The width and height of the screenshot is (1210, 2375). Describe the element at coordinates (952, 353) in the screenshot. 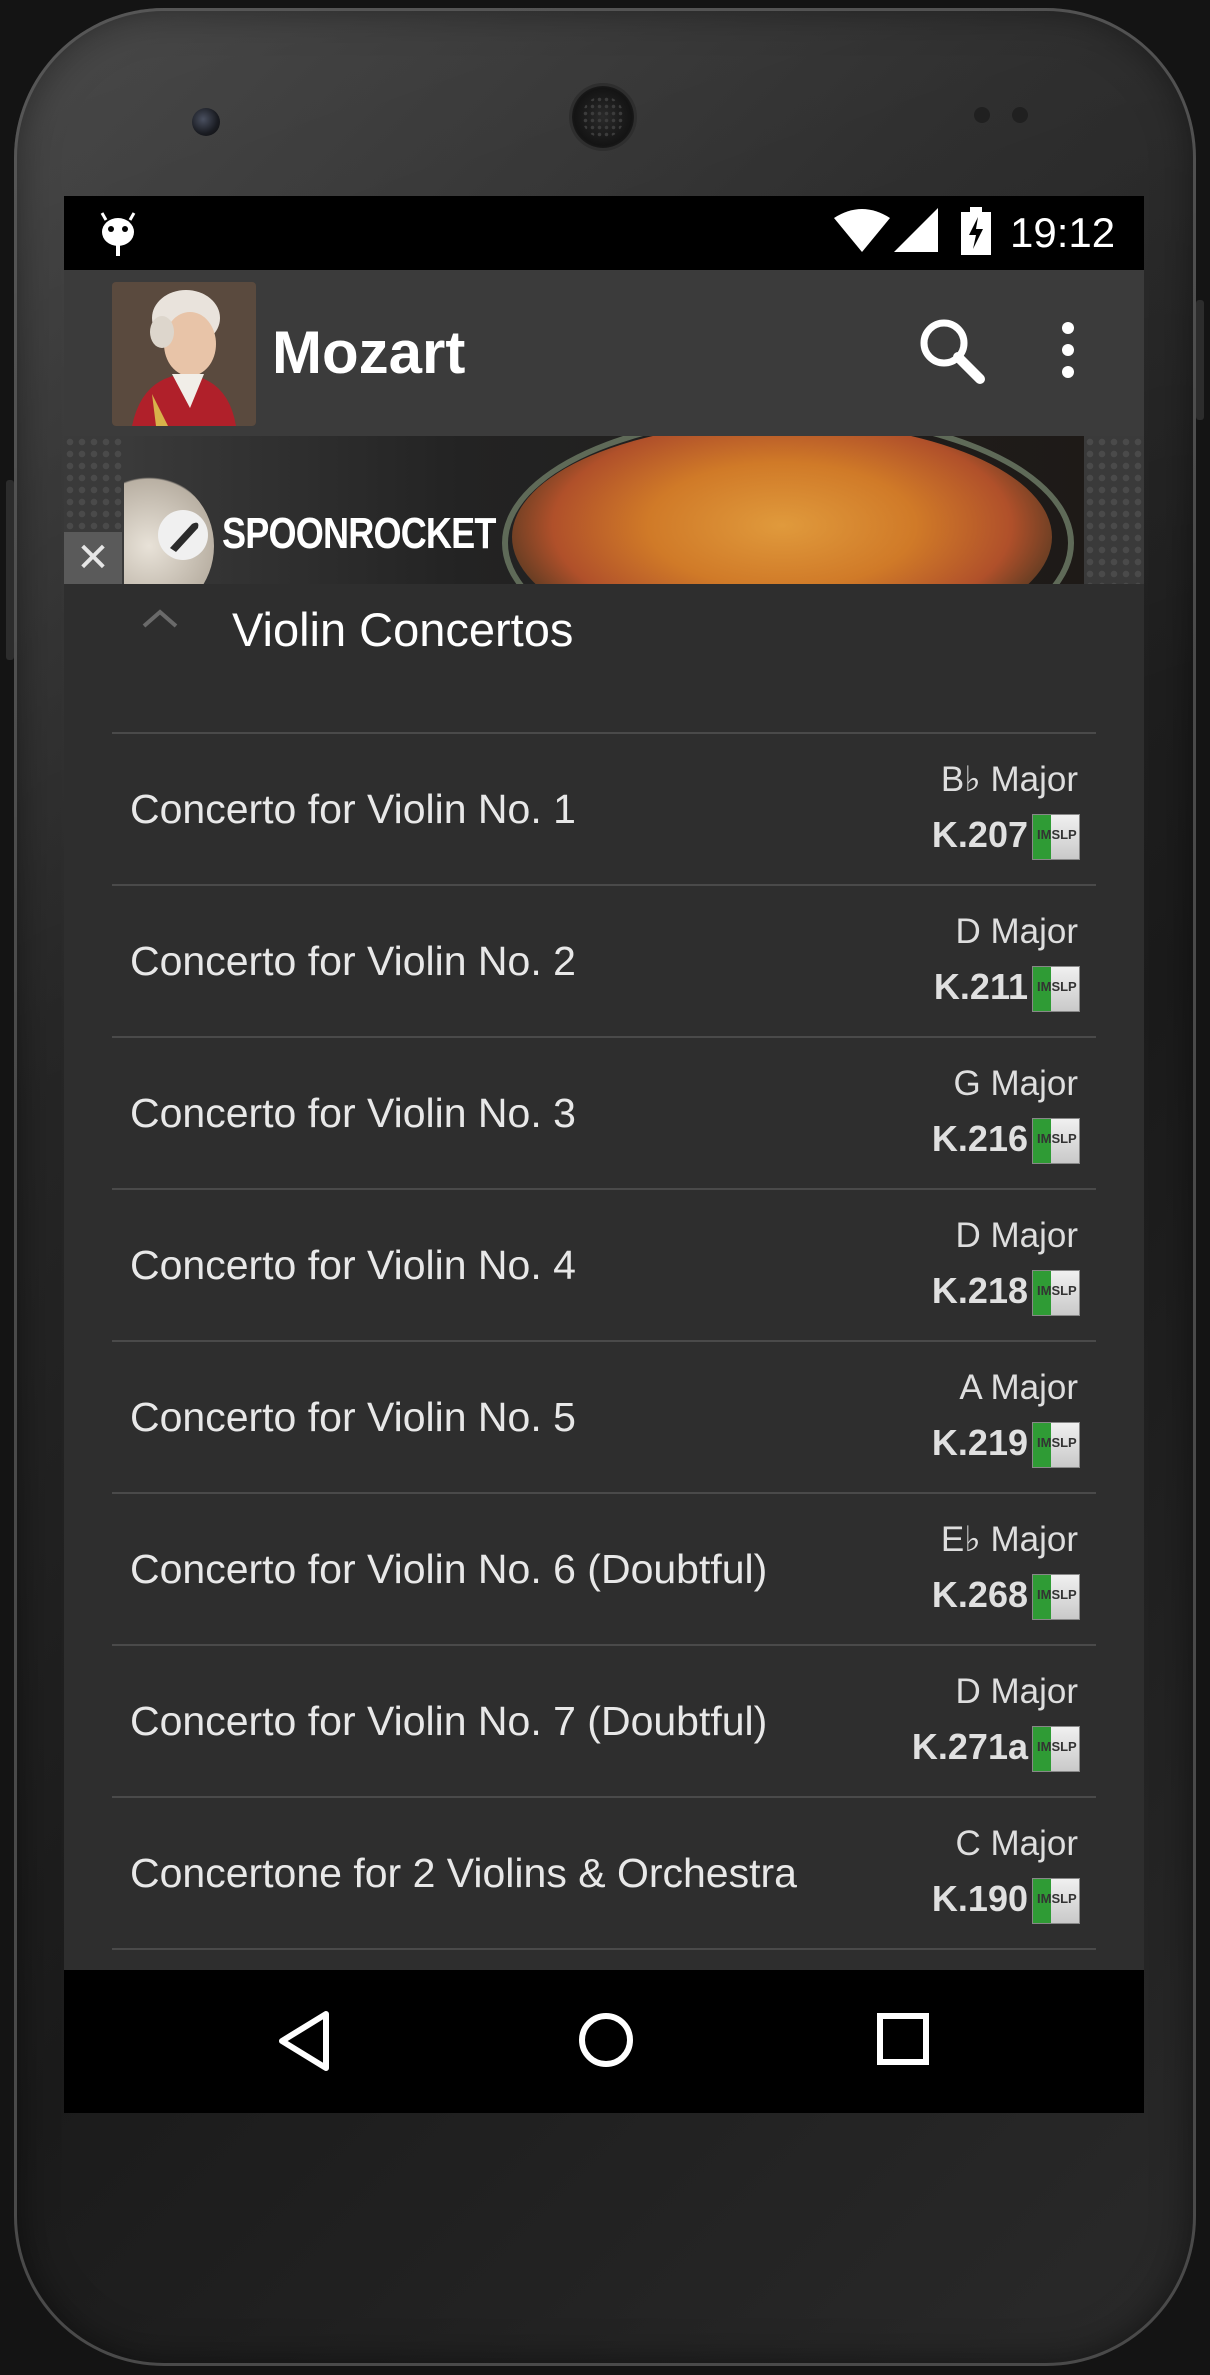

I see `search-icon` at that location.